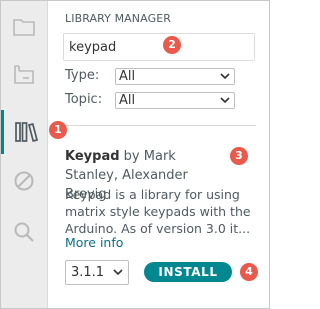  I want to click on activity-item-sketchbook, so click(24, 27).